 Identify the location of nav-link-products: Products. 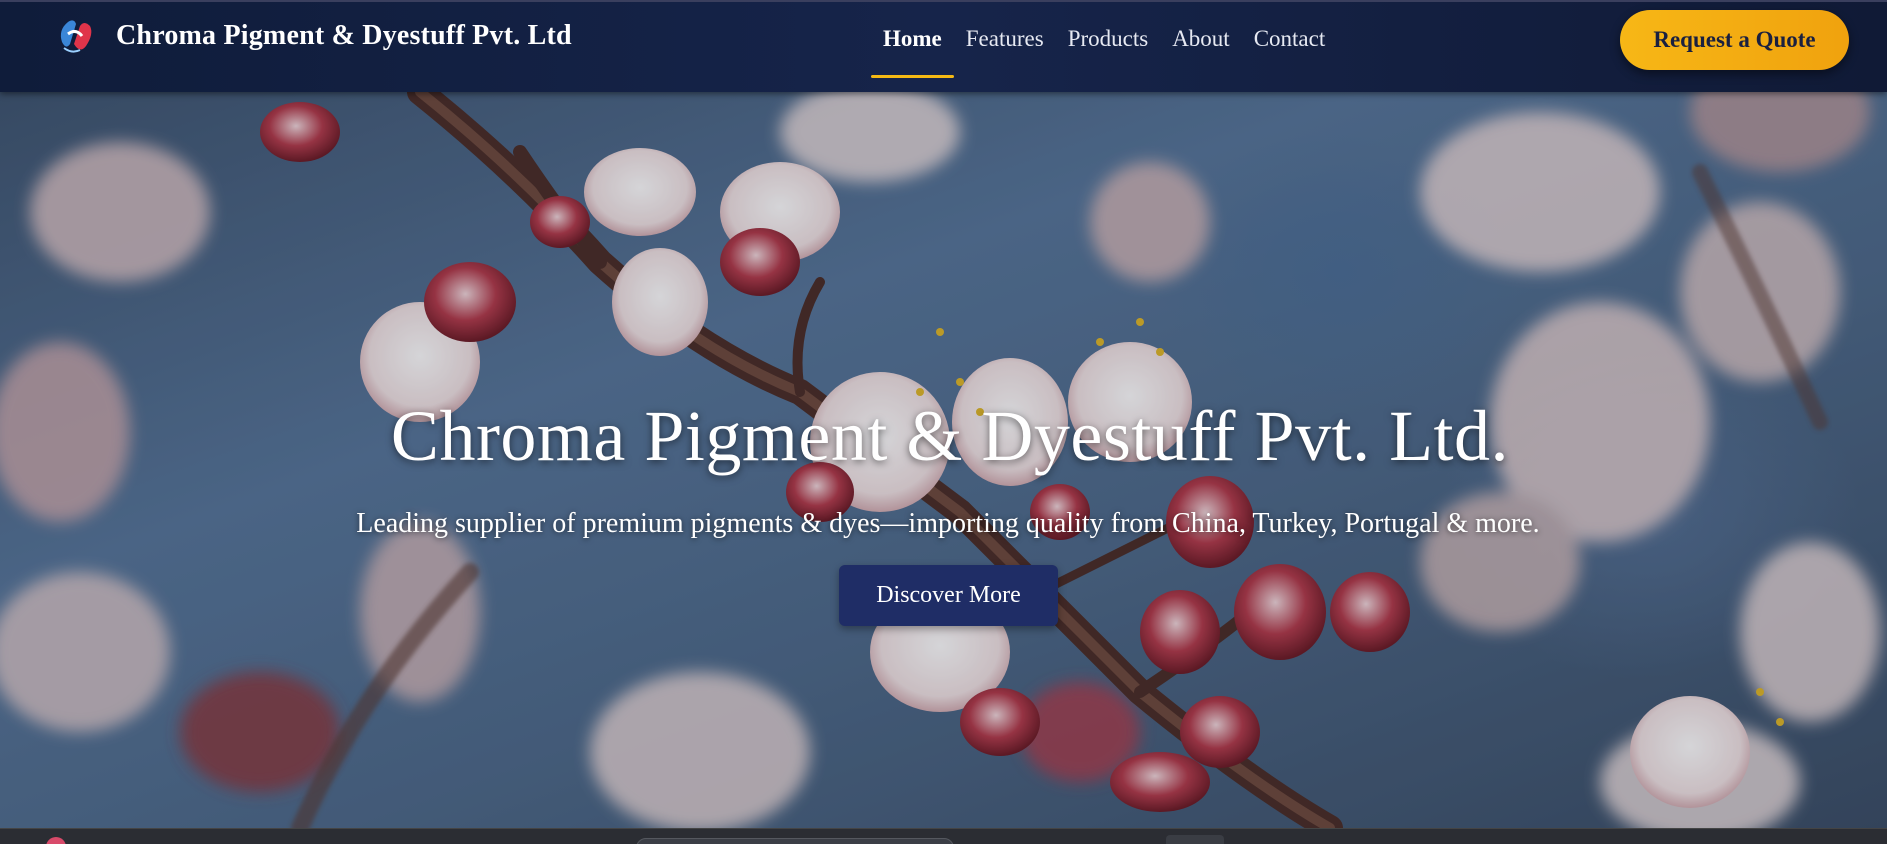
(1108, 40).